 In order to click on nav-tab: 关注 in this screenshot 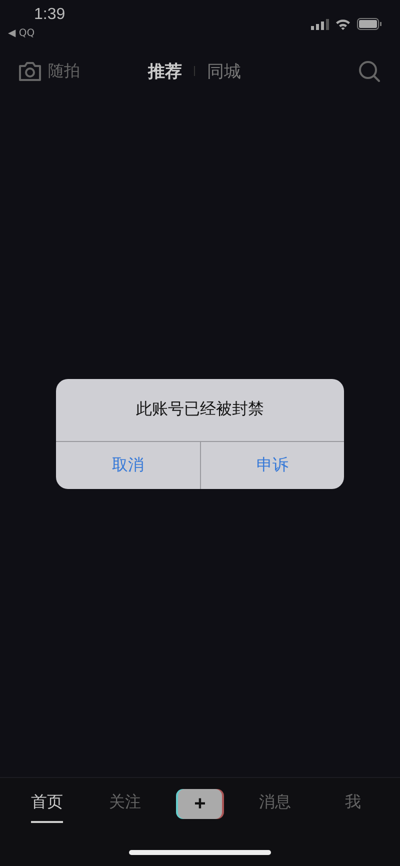, I will do `click(125, 804)`.